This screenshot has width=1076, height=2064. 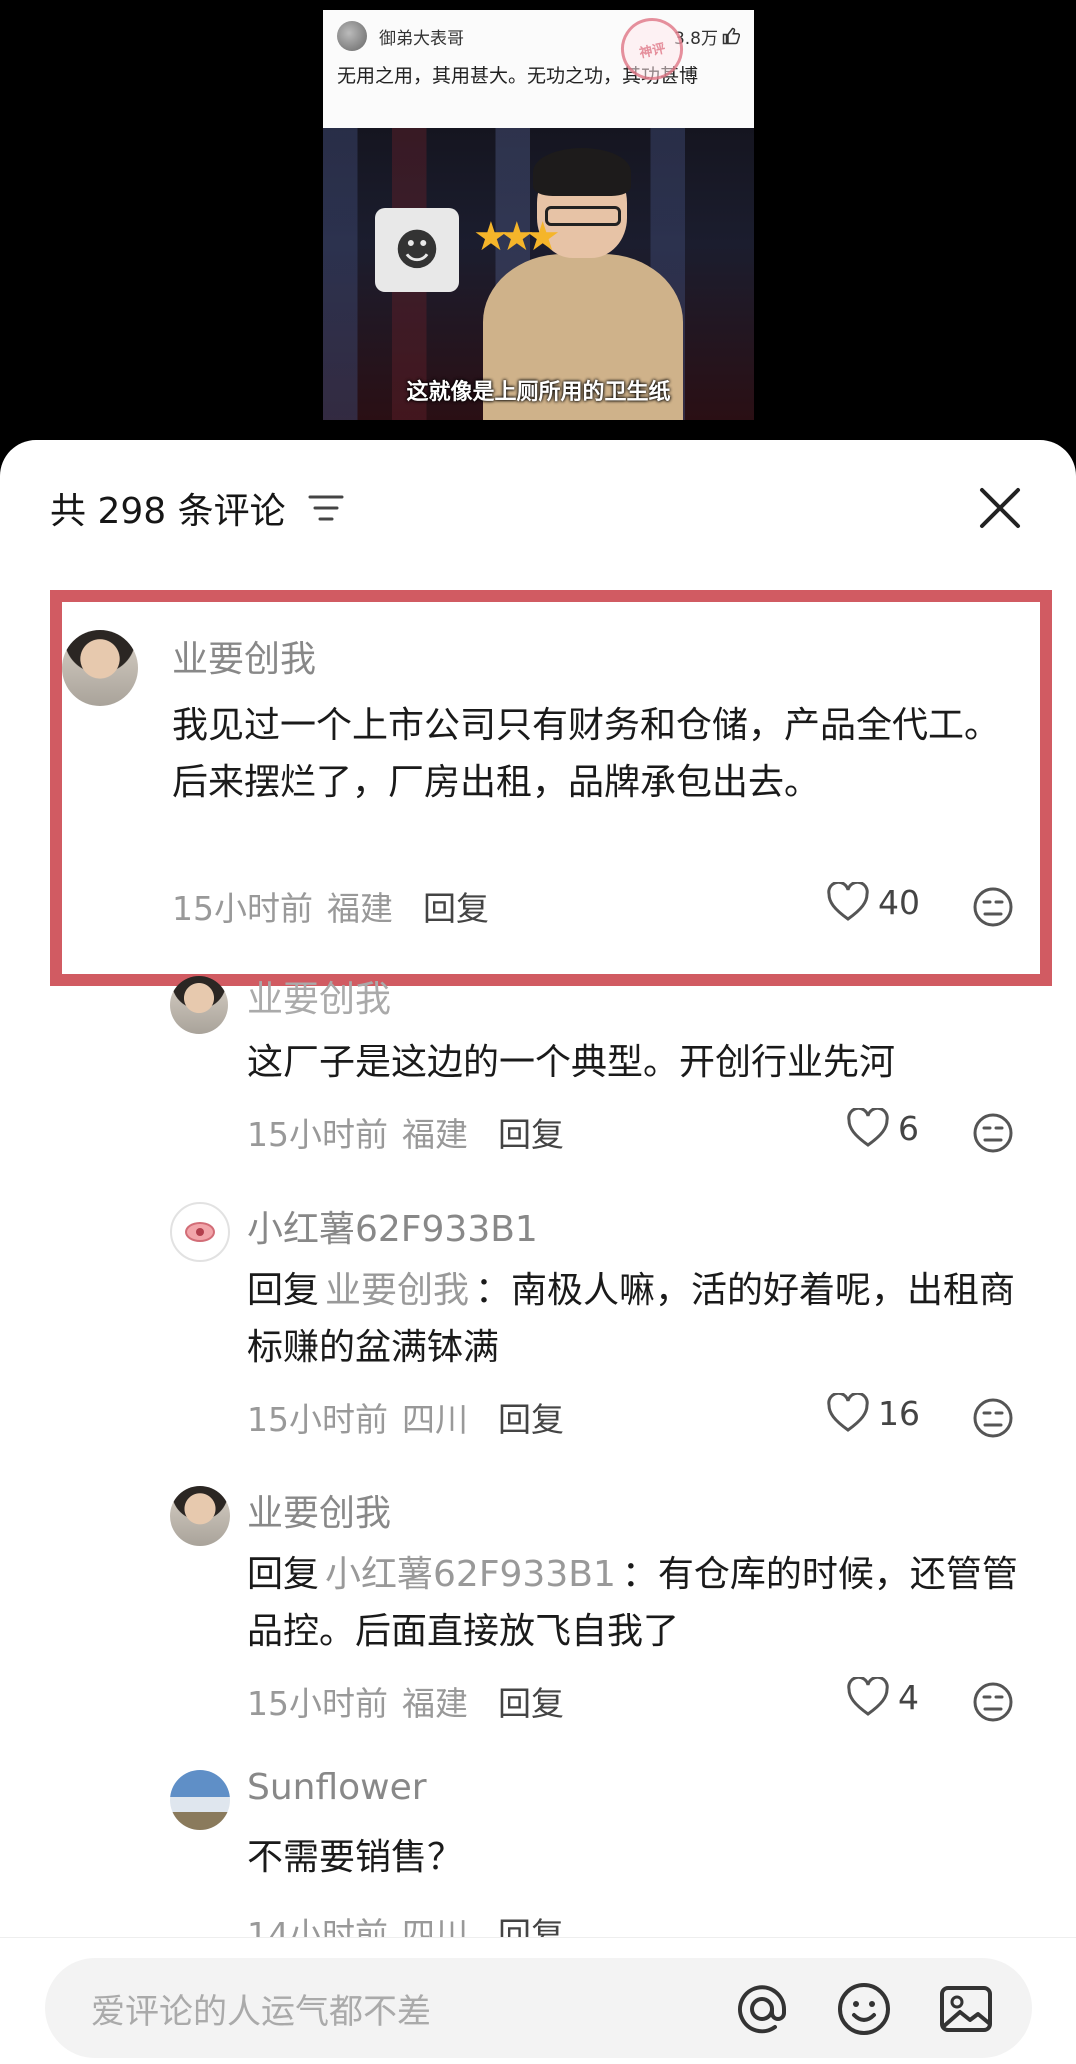 What do you see at coordinates (538, 274) in the screenshot?
I see `video-stage: ☻ ★★★ 这就像是上厕所用的卫生纸` at bounding box center [538, 274].